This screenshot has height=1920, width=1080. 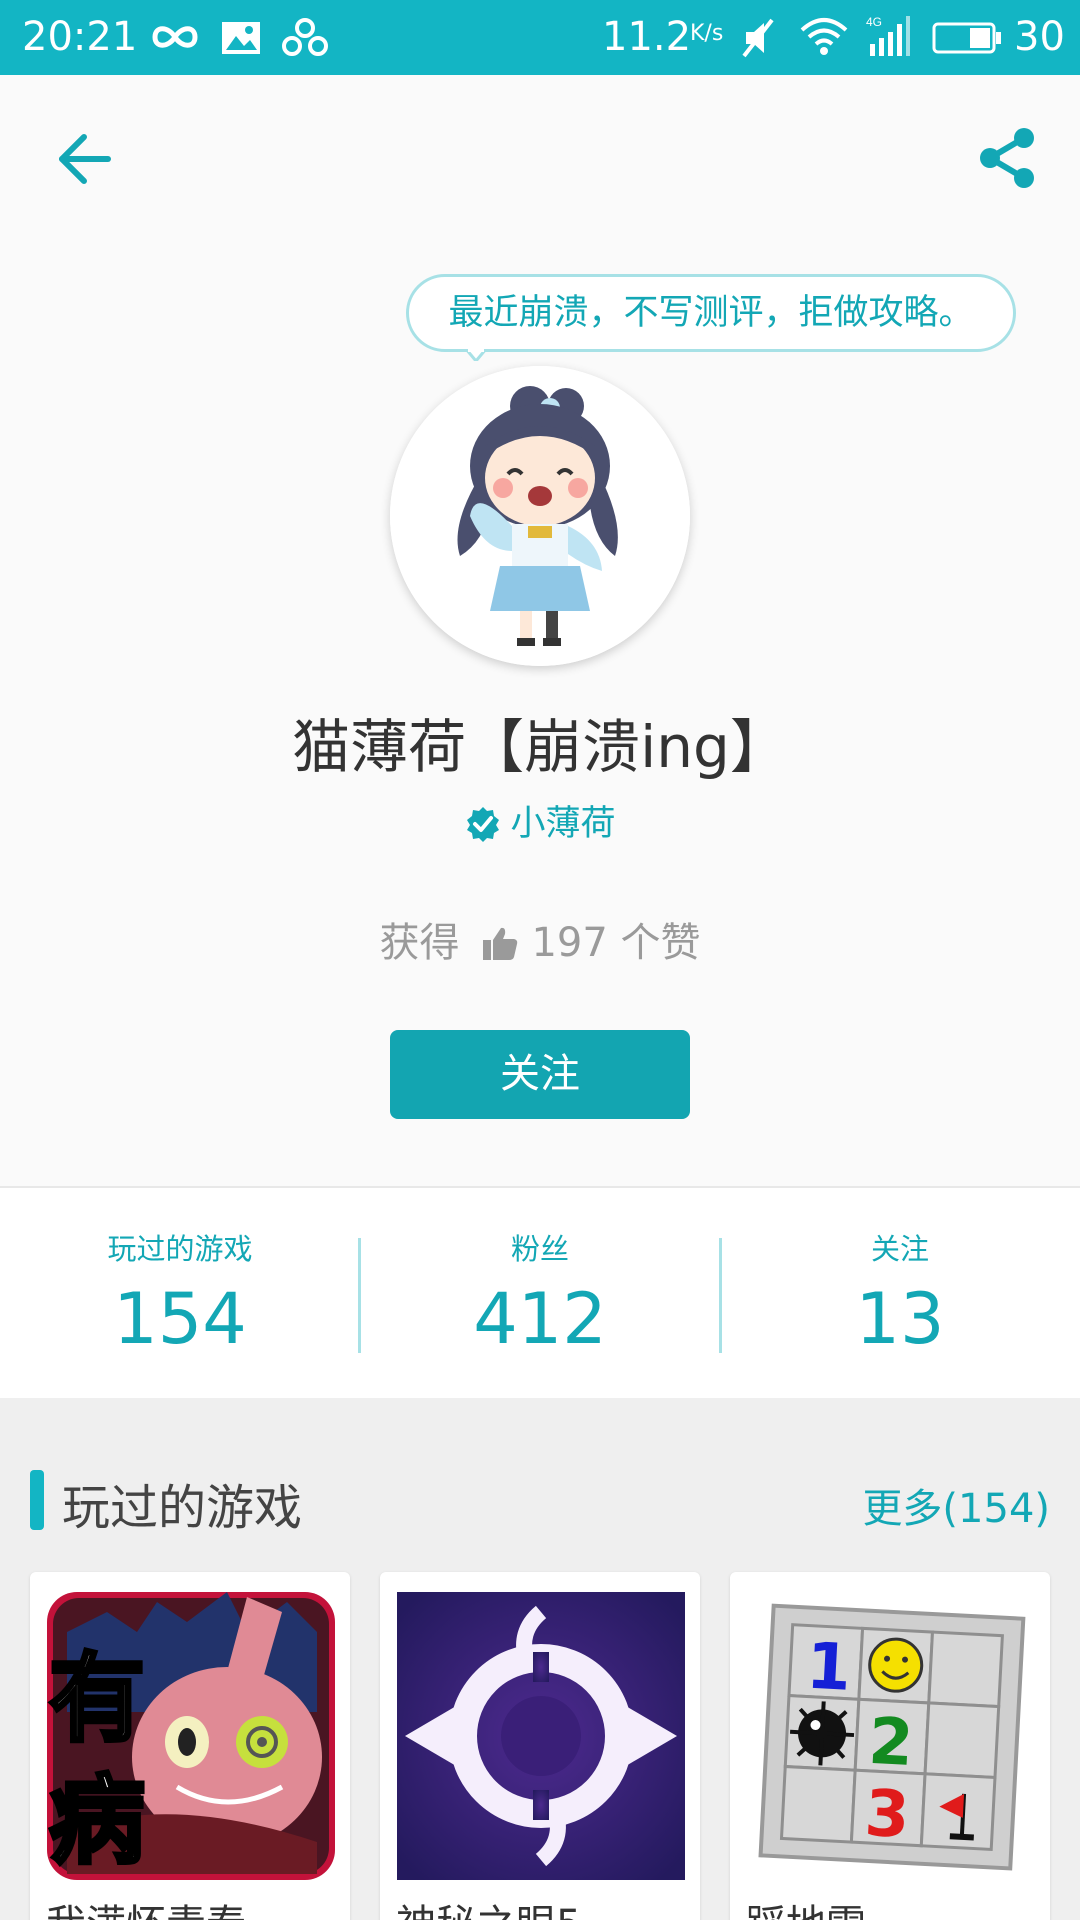 What do you see at coordinates (305, 37) in the screenshot?
I see `app-icon` at bounding box center [305, 37].